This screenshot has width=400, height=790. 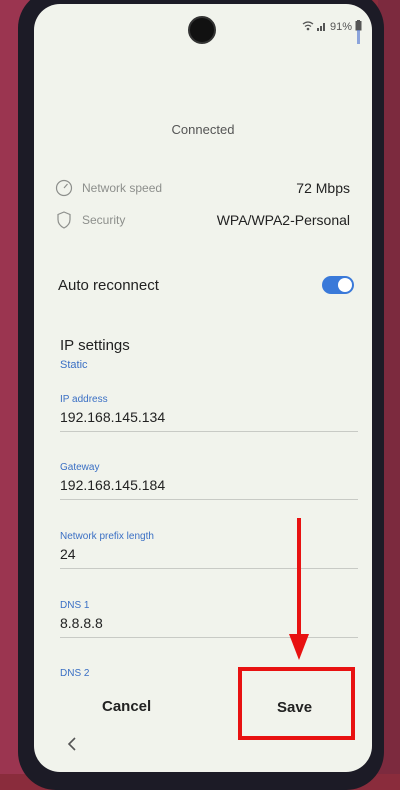 What do you see at coordinates (95, 345) in the screenshot?
I see `ip-settings-title: IP settings` at bounding box center [95, 345].